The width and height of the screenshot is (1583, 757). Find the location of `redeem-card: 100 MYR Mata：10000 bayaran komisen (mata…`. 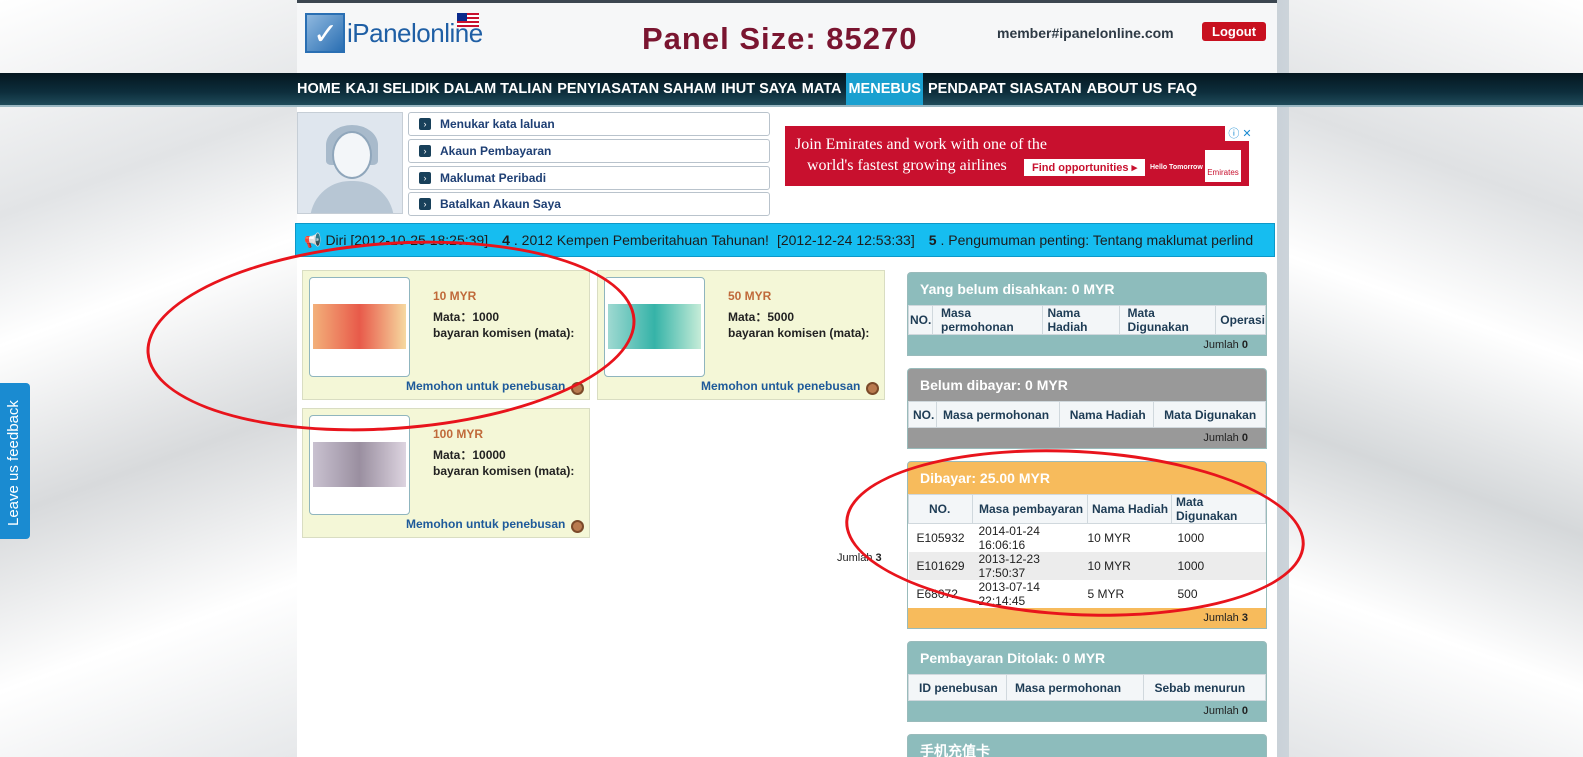

redeem-card: 100 MYR Mata：10000 bayaran komisen (mata… is located at coordinates (446, 473).